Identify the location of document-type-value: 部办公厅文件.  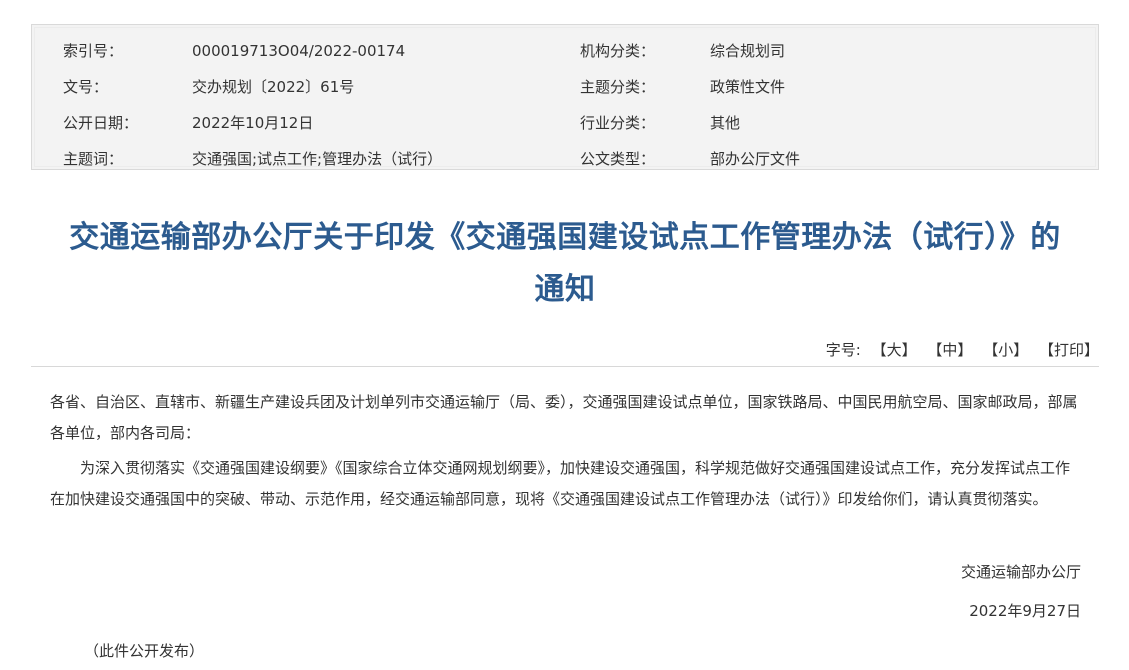
(755, 159).